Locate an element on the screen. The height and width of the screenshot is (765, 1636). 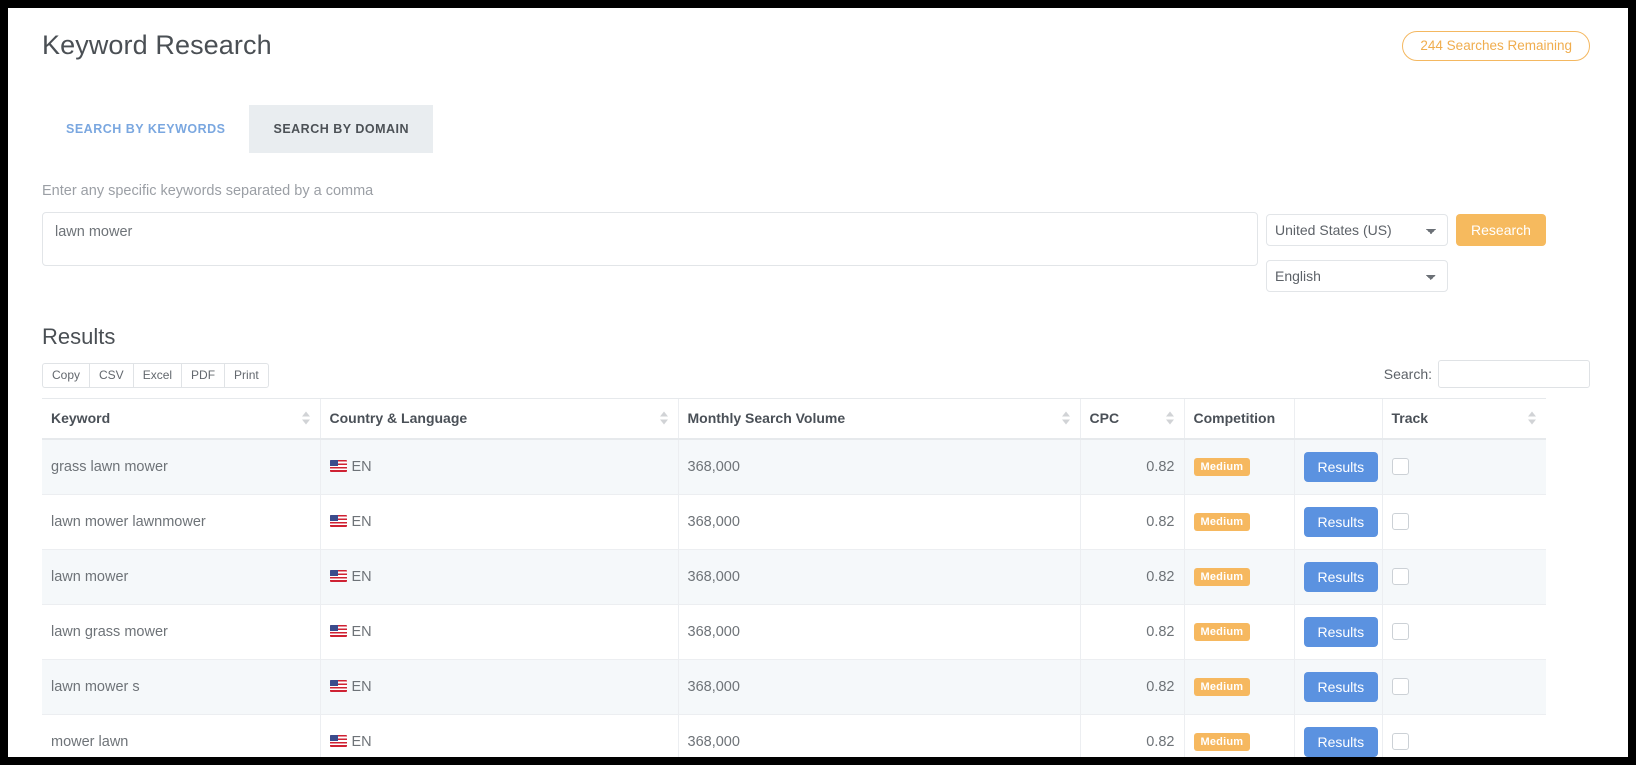
column-header-actions is located at coordinates (1337, 419).